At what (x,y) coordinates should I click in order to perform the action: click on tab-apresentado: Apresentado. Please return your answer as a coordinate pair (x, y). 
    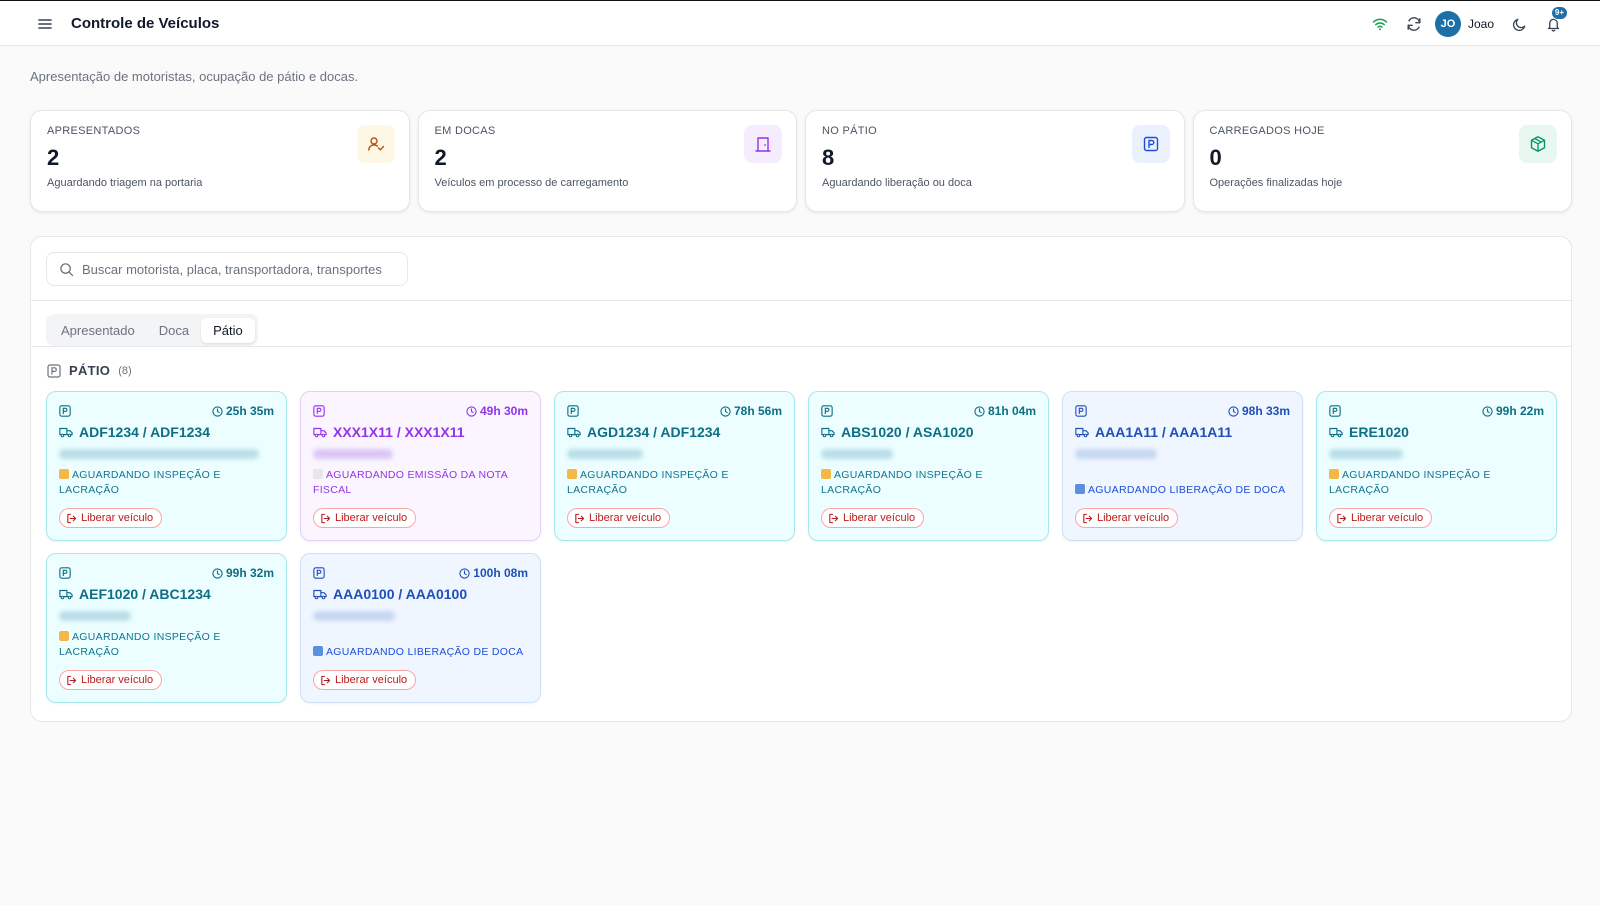
    Looking at the image, I should click on (98, 330).